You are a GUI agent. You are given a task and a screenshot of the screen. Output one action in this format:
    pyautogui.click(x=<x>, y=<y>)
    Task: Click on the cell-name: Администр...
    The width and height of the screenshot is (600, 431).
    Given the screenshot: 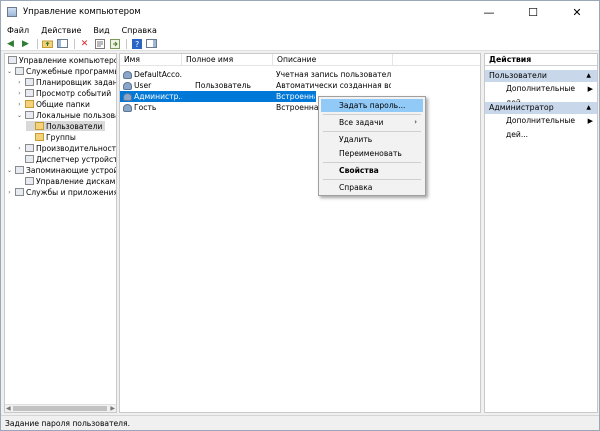 What is the action you would take?
    pyautogui.click(x=158, y=96)
    